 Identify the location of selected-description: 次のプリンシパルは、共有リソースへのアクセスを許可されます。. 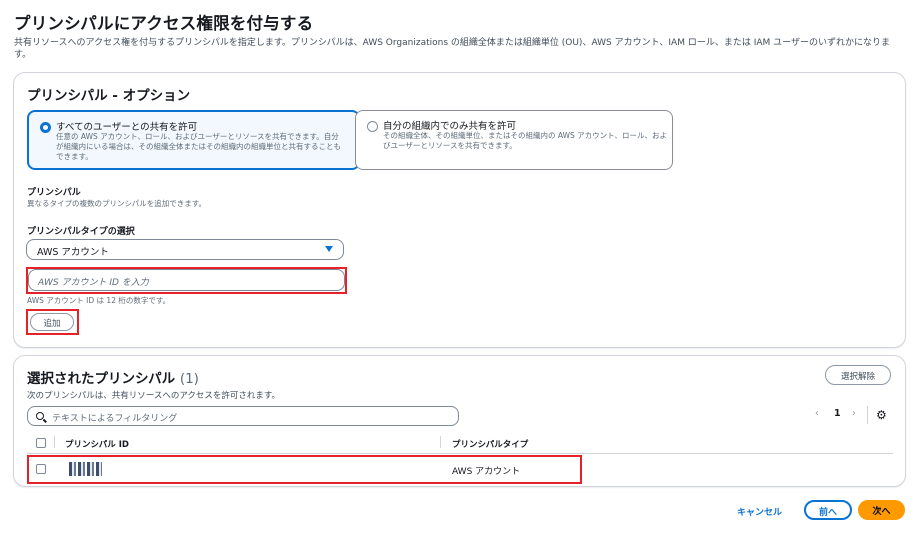
(154, 396).